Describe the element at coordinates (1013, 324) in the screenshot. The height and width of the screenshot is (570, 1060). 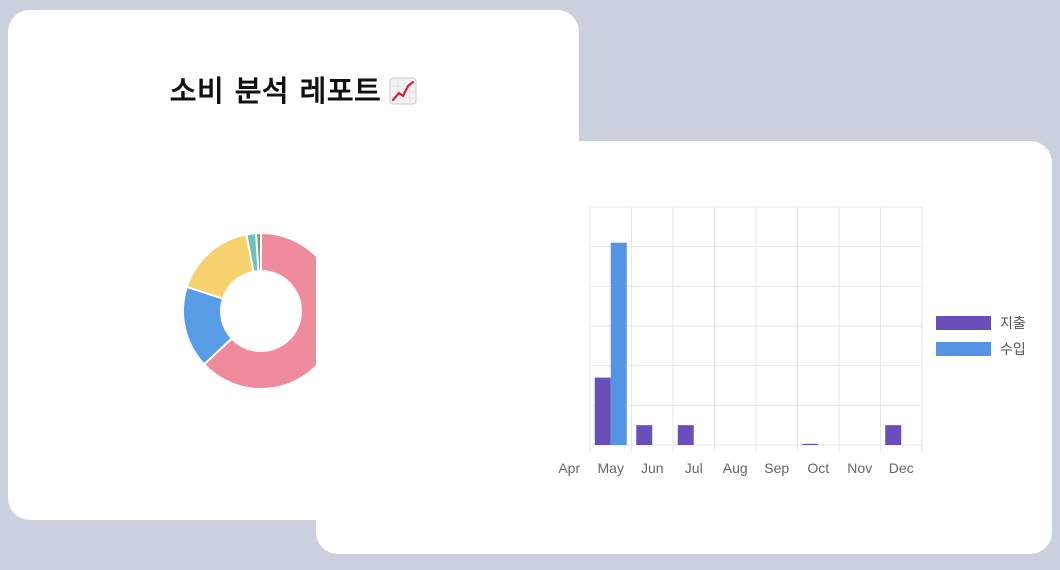
I see `legend-label: 지출` at that location.